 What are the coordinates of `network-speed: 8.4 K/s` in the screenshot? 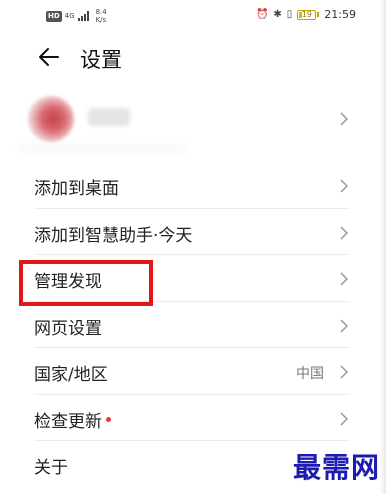 It's located at (101, 16).